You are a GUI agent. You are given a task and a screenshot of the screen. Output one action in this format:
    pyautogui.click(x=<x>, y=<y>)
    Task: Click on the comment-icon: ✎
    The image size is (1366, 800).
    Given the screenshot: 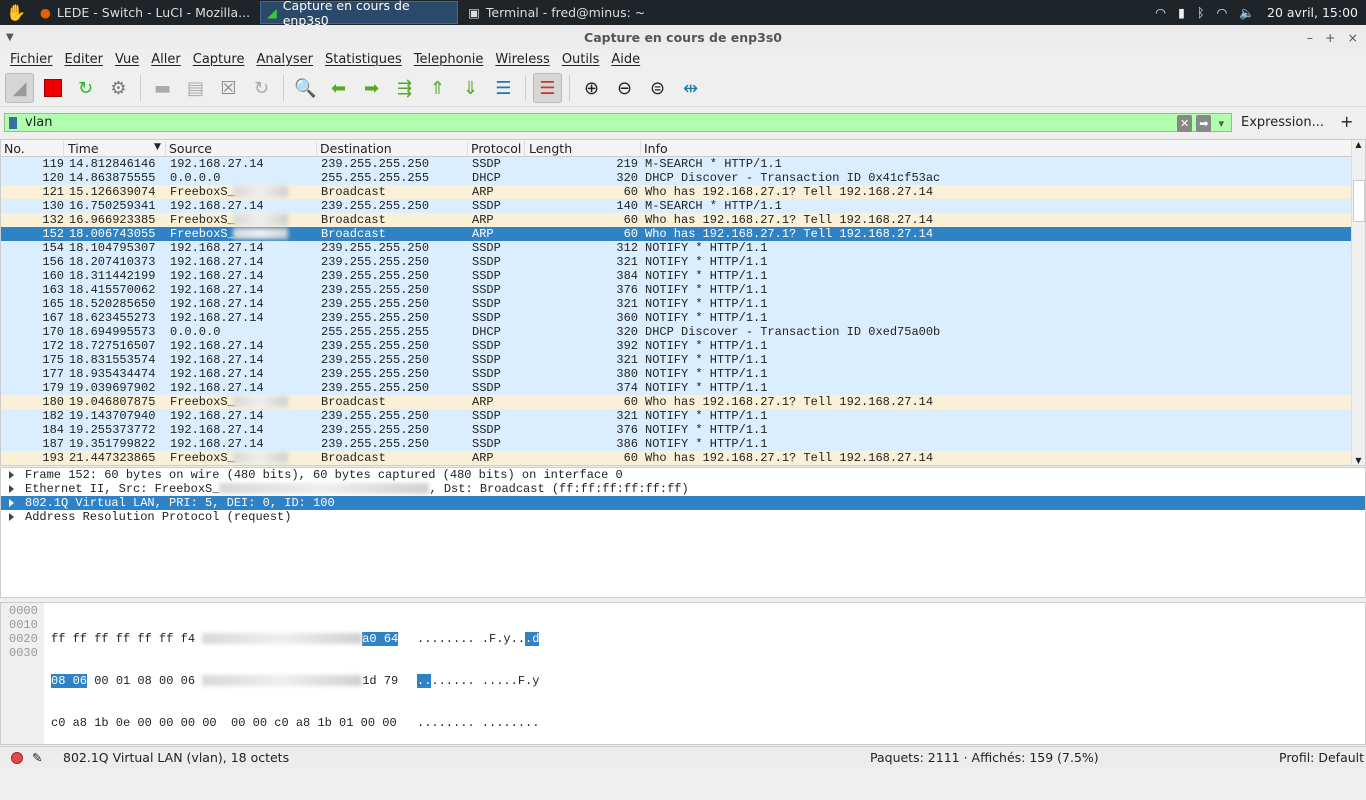 What is the action you would take?
    pyautogui.click(x=37, y=758)
    